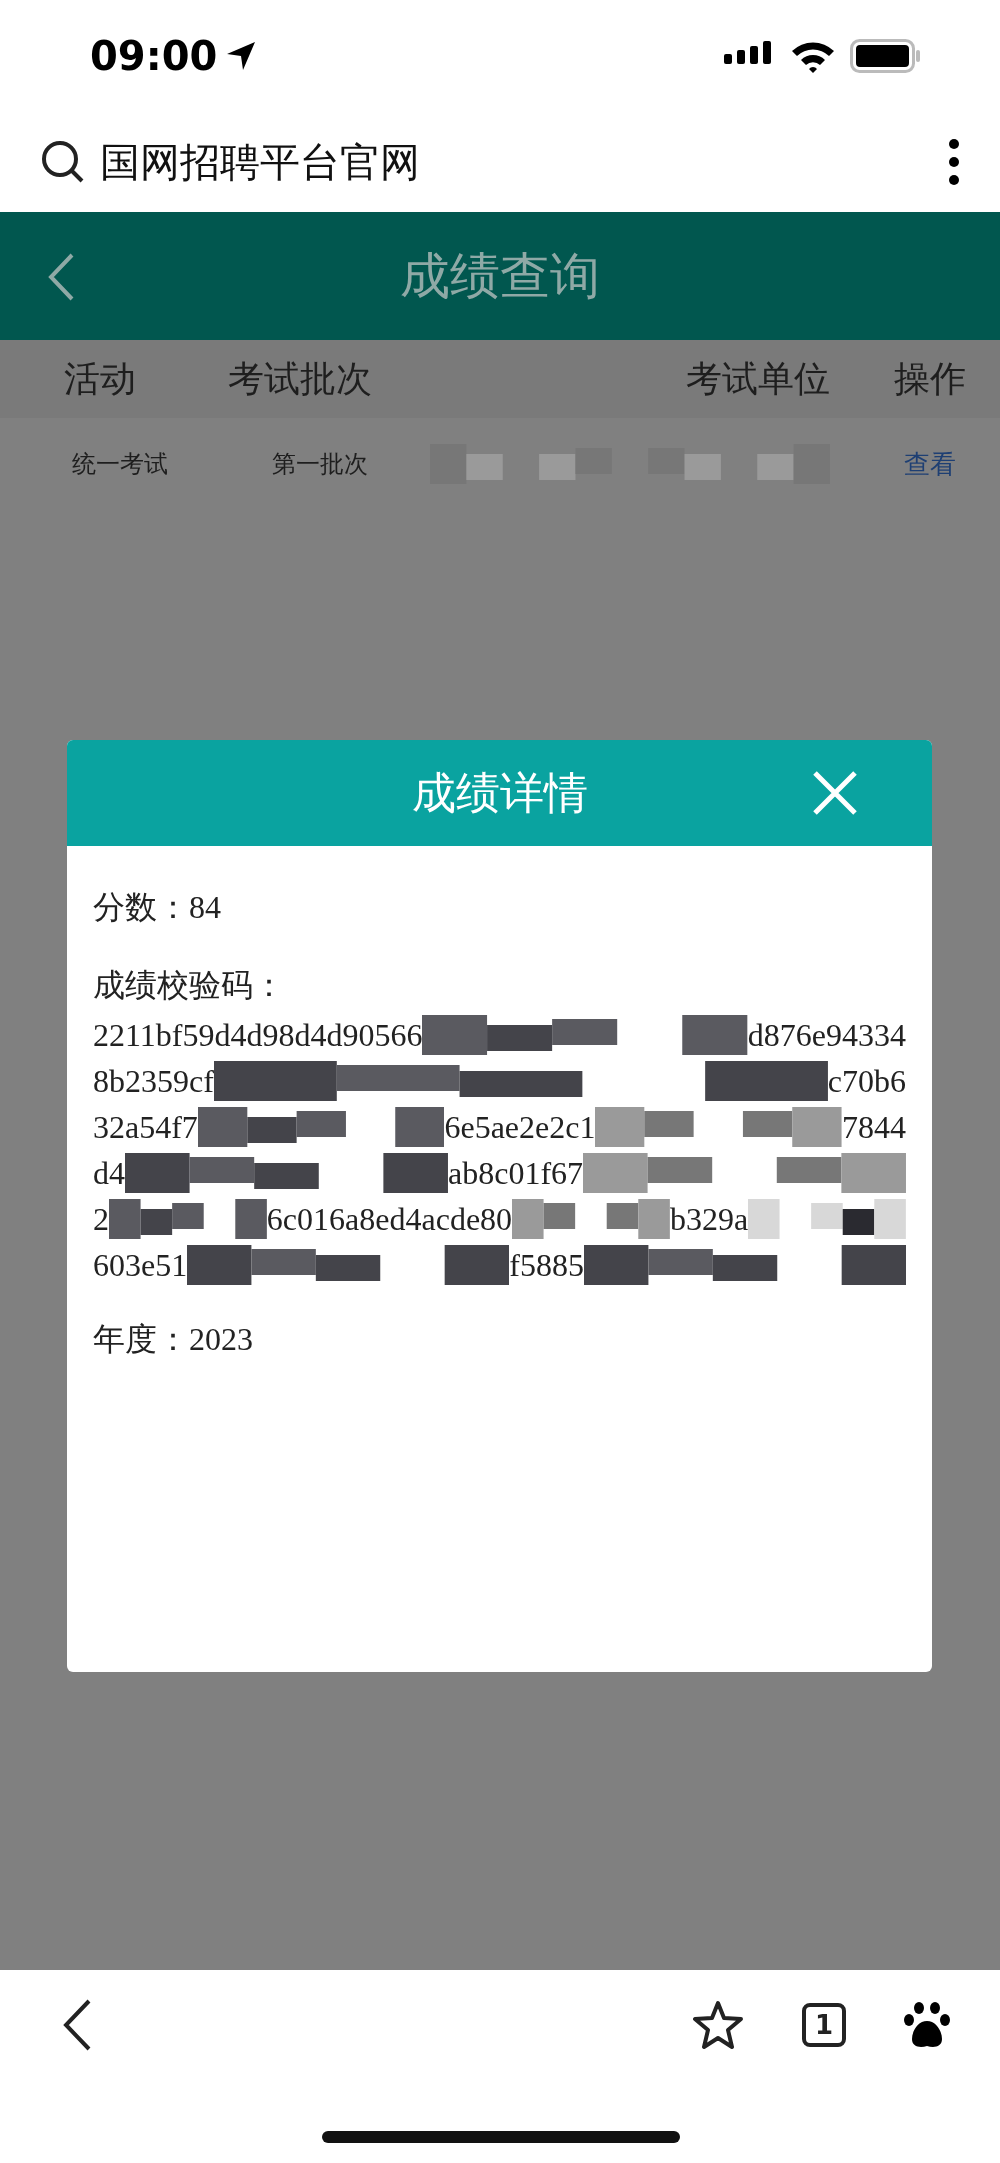  What do you see at coordinates (100, 378) in the screenshot?
I see `column-header: 活动` at bounding box center [100, 378].